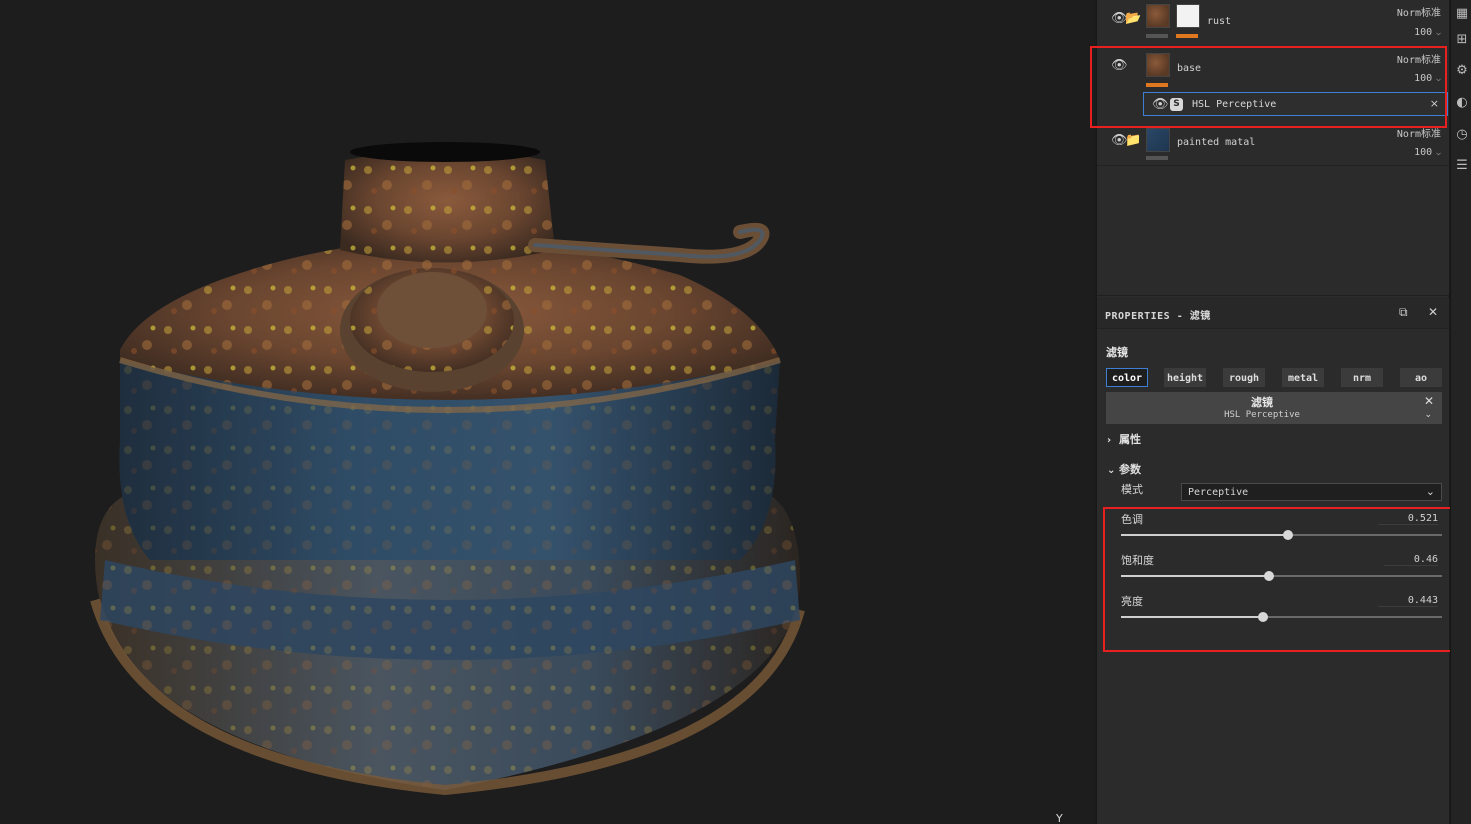 The image size is (1471, 824). Describe the element at coordinates (1187, 36) in the screenshot. I see `mask-color-bar` at that location.